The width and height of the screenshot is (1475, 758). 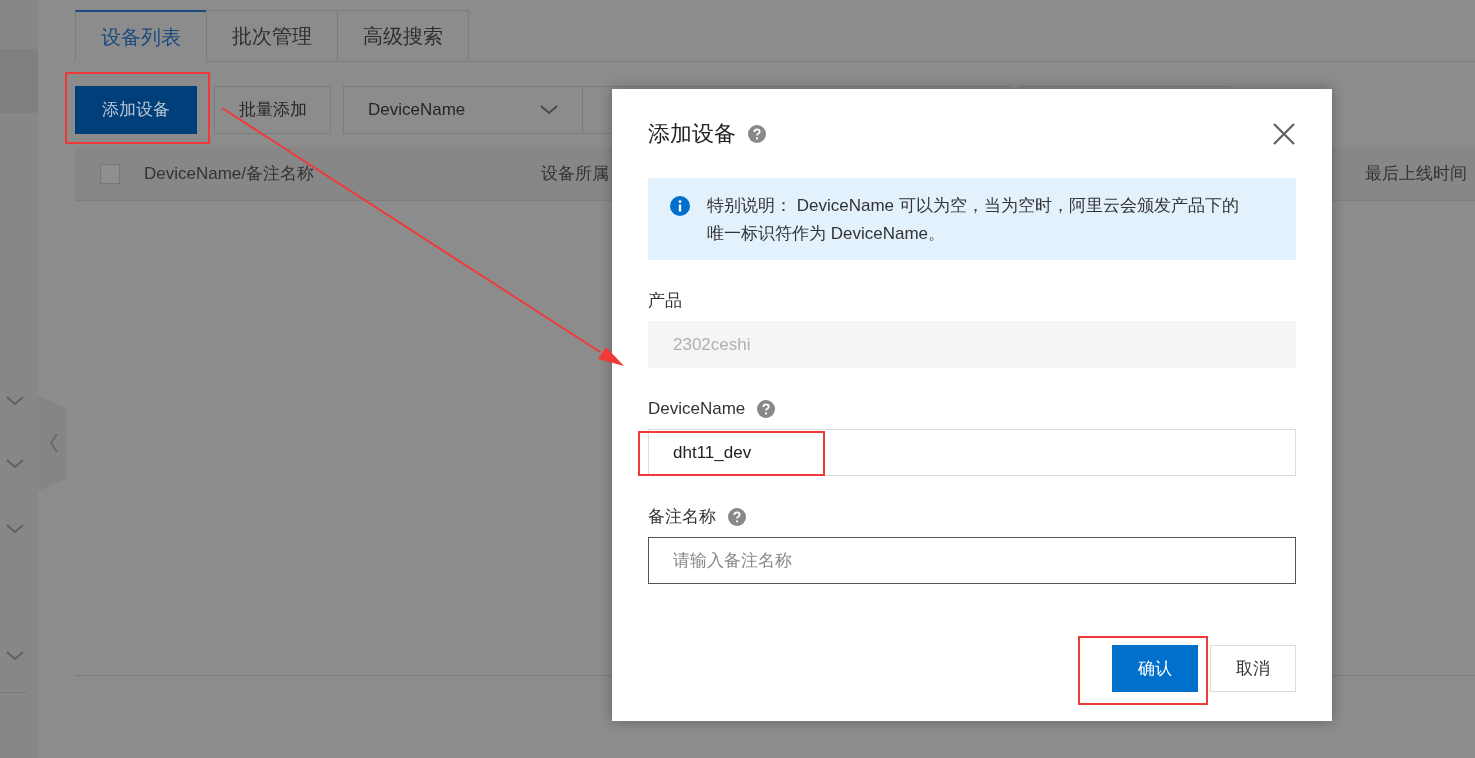 I want to click on column-header: 最后上线时间, so click(x=1416, y=173).